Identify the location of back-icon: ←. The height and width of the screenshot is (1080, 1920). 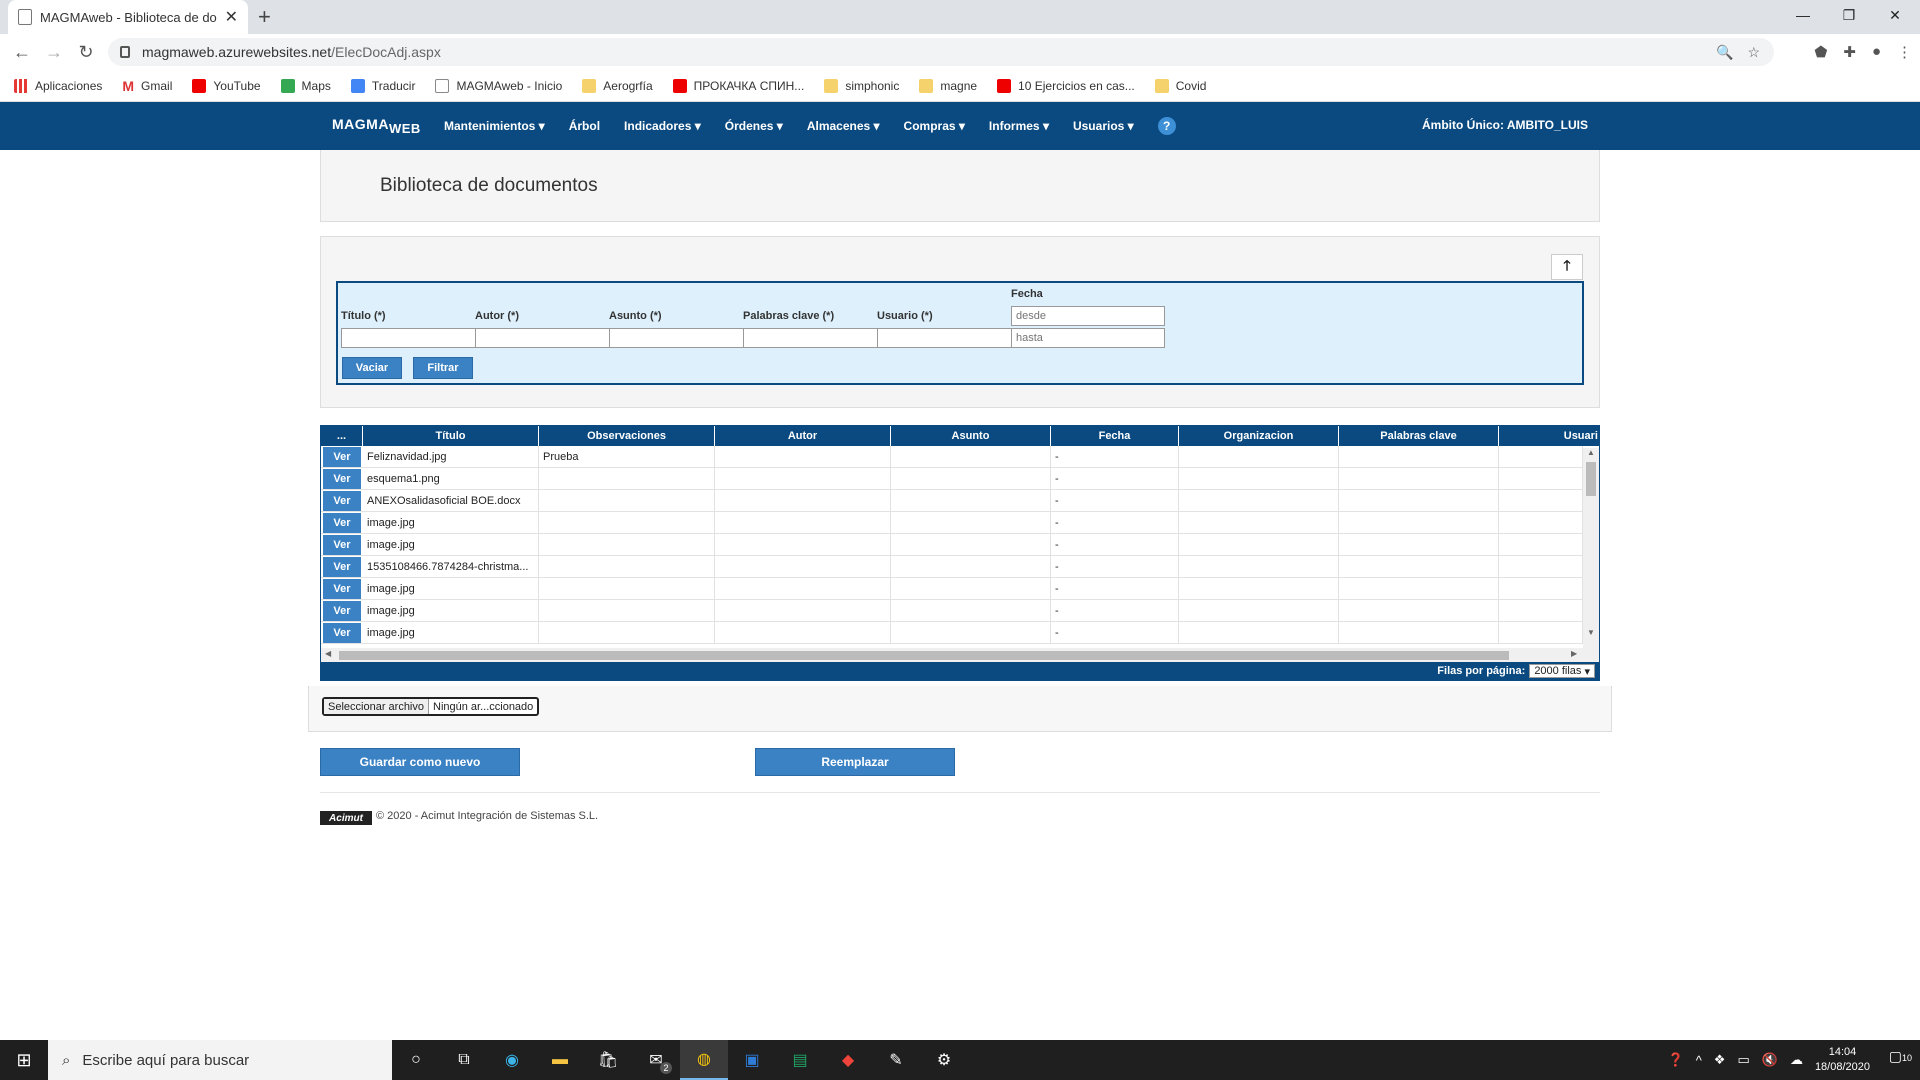
(22, 52).